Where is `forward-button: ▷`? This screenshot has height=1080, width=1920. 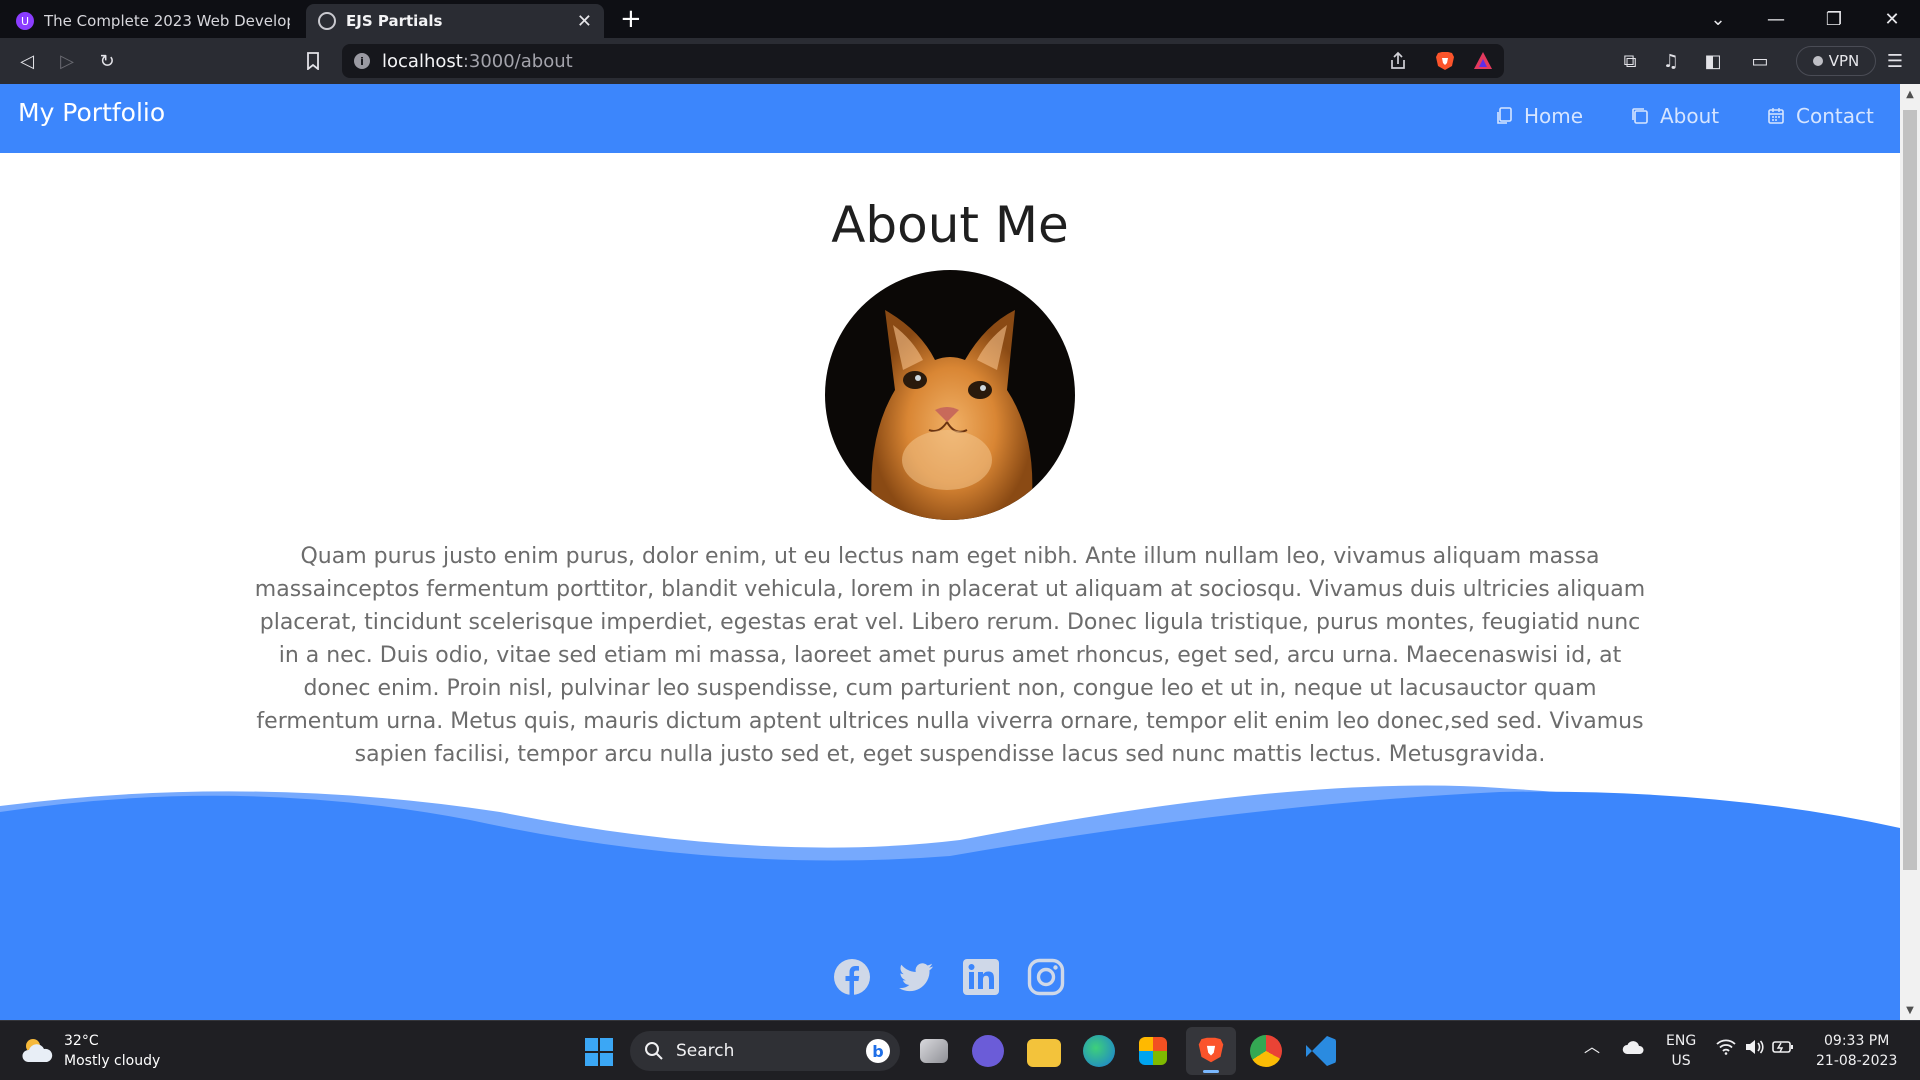 forward-button: ▷ is located at coordinates (67, 61).